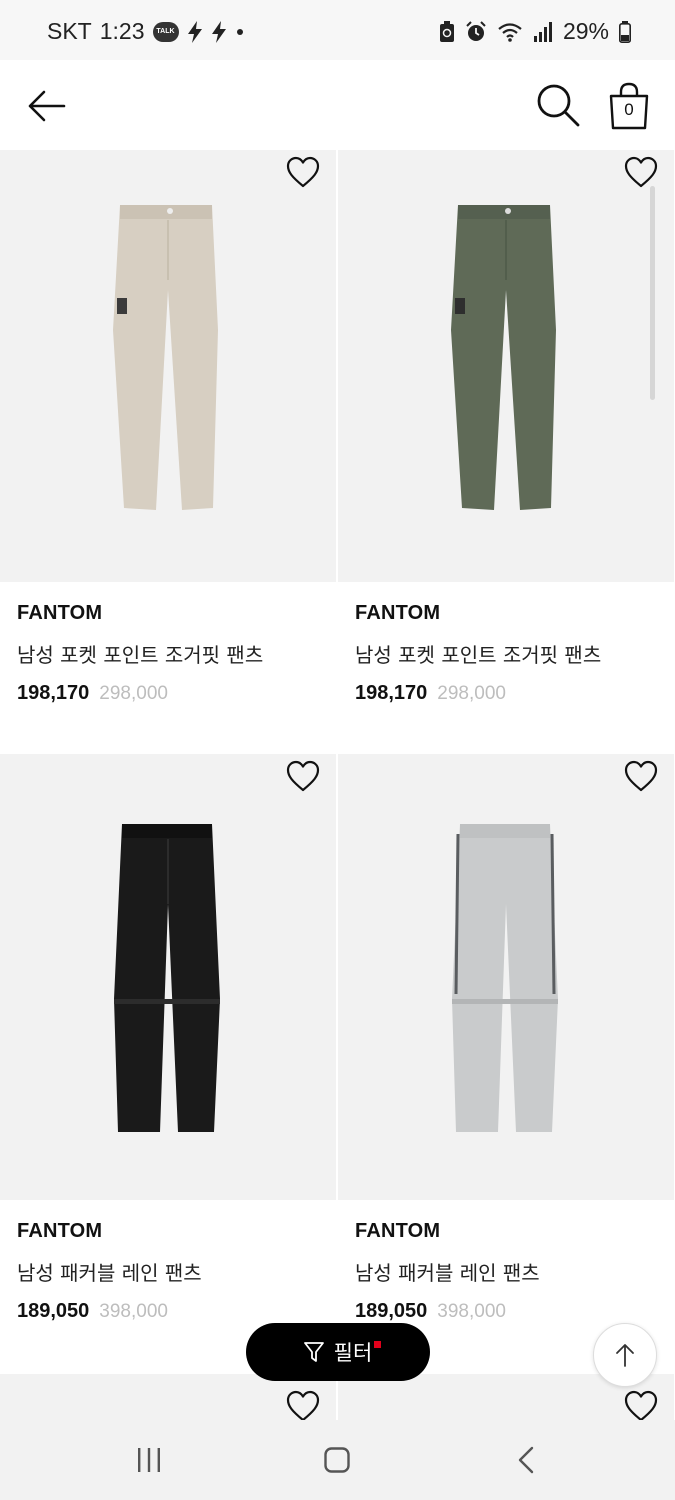 The image size is (675, 1500). What do you see at coordinates (652, 293) in the screenshot?
I see `scrollbar` at bounding box center [652, 293].